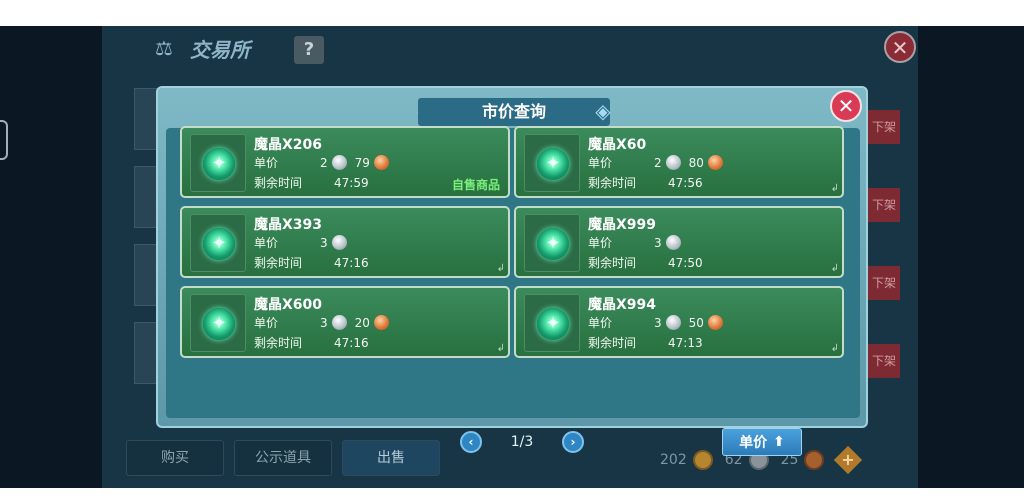 This screenshot has height=500, width=1024. What do you see at coordinates (471, 442) in the screenshot?
I see `prev-page-button: ‹` at bounding box center [471, 442].